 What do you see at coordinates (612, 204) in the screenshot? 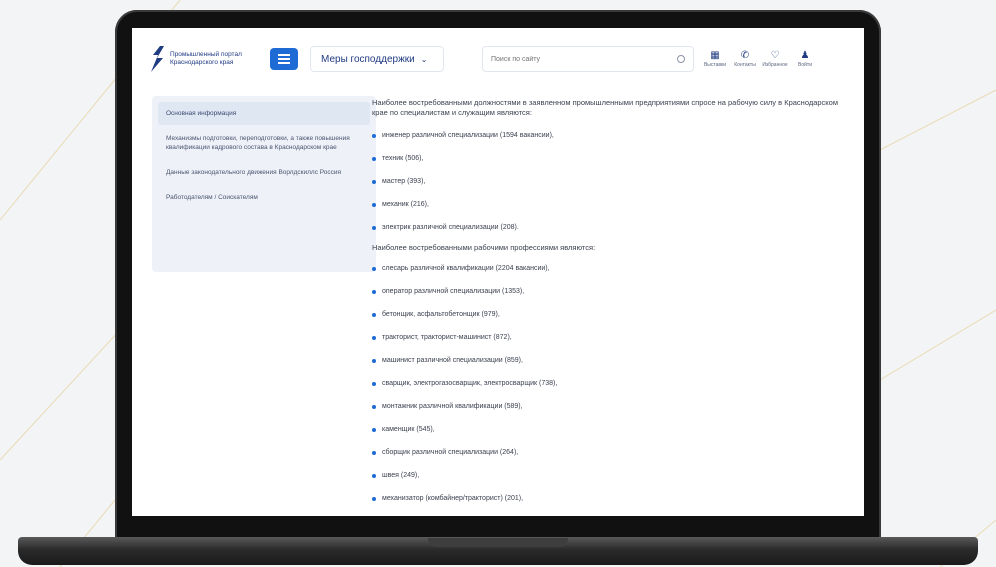
I see `list-item: механик (216),` at bounding box center [612, 204].